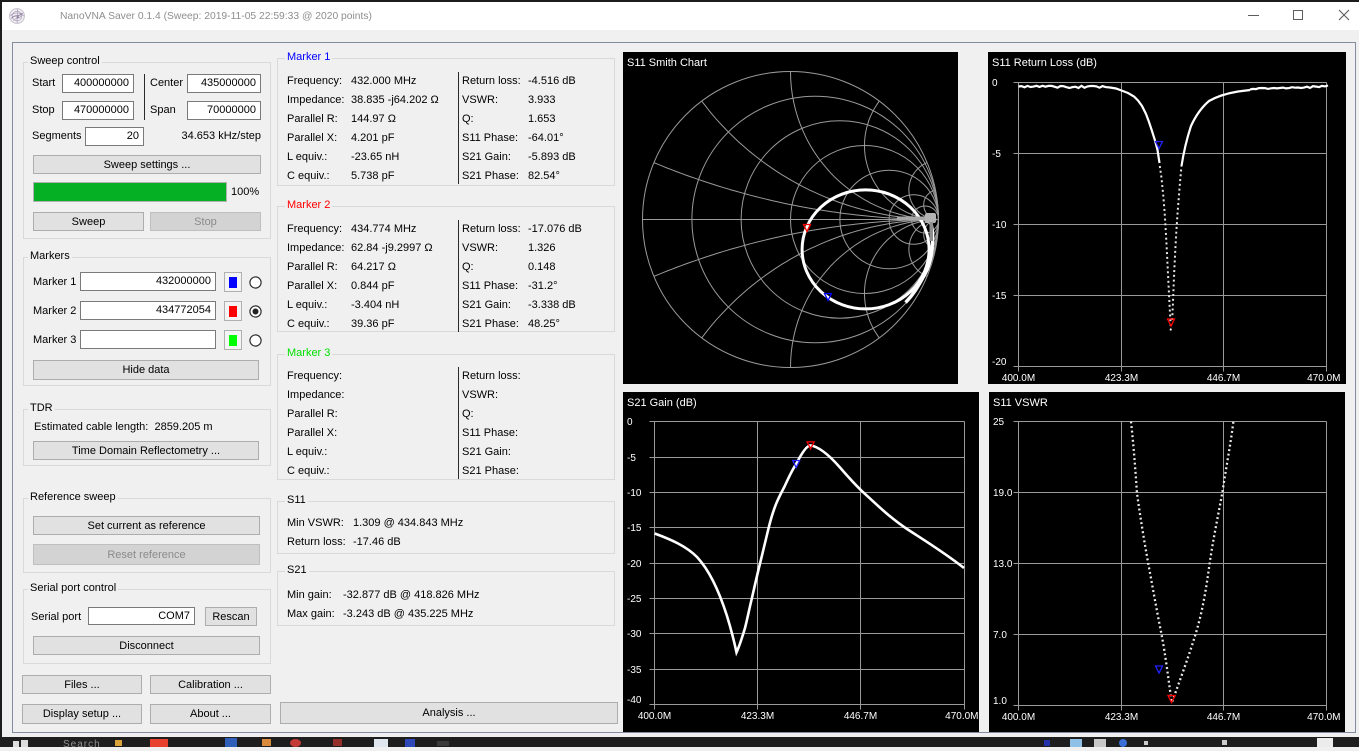 This screenshot has height=751, width=1359. What do you see at coordinates (662, 403) in the screenshot?
I see `svg-text: S21 Gain (dB)` at bounding box center [662, 403].